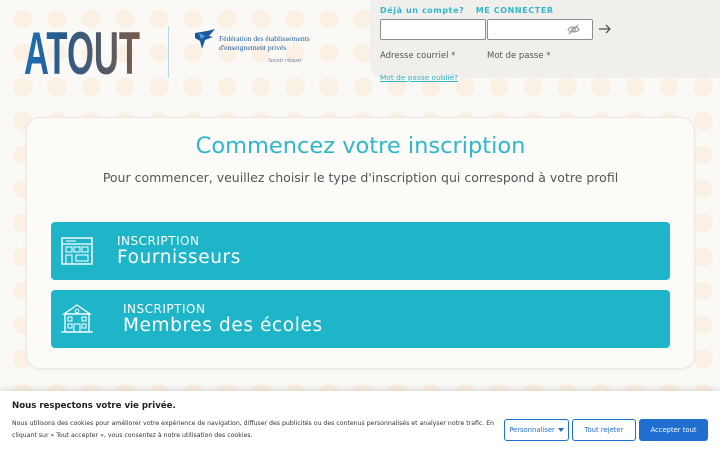 The width and height of the screenshot is (720, 450). What do you see at coordinates (433, 29) in the screenshot?
I see `email-input` at bounding box center [433, 29].